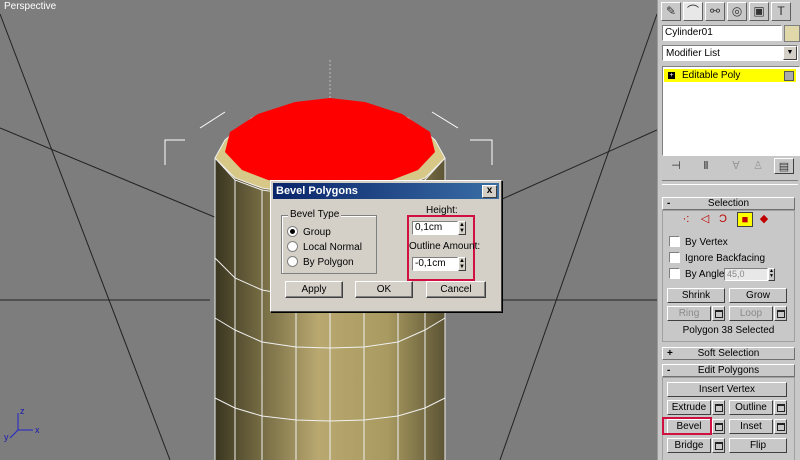 This screenshot has height=460, width=800. What do you see at coordinates (758, 445) in the screenshot?
I see `flip-button: Flip` at bounding box center [758, 445].